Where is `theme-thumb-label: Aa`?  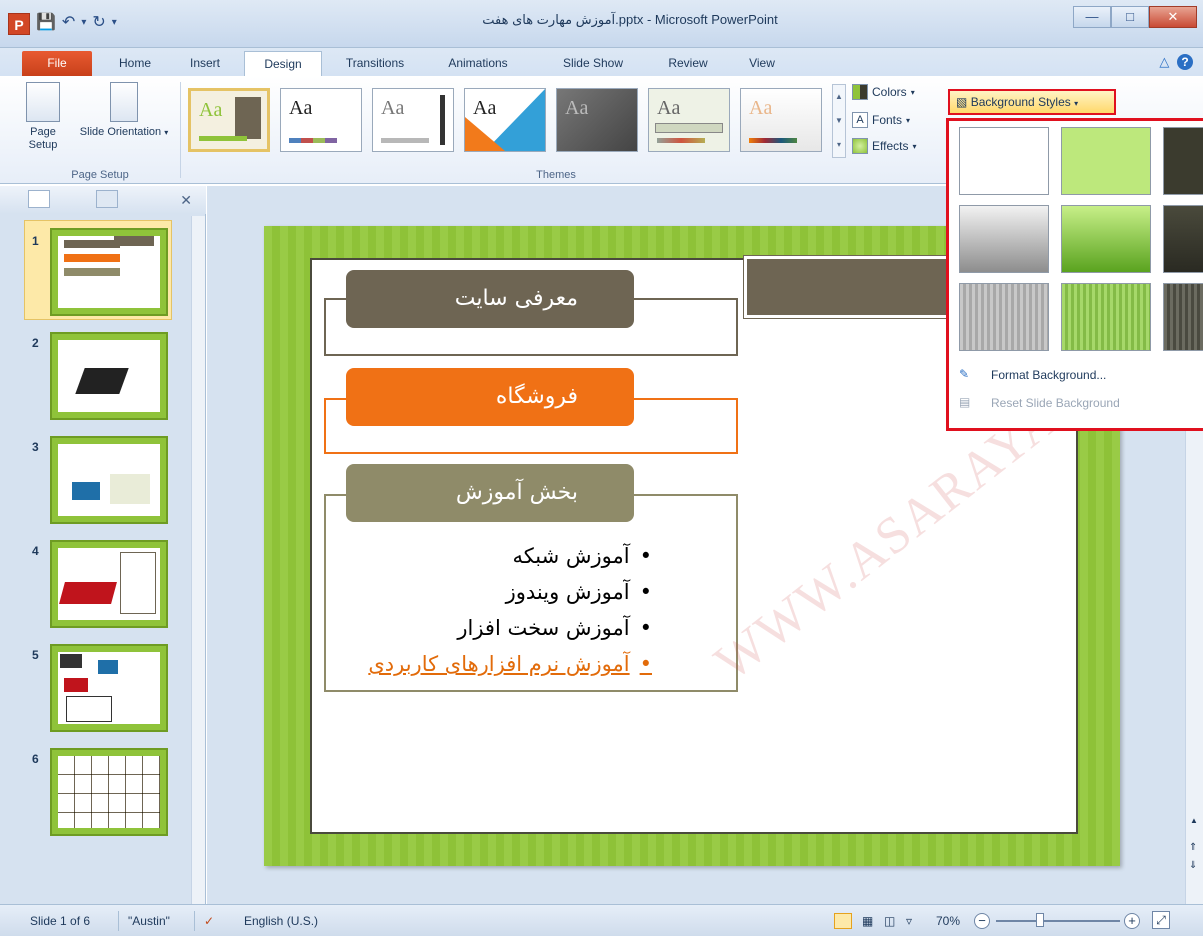
theme-thumb-label: Aa is located at coordinates (669, 108).